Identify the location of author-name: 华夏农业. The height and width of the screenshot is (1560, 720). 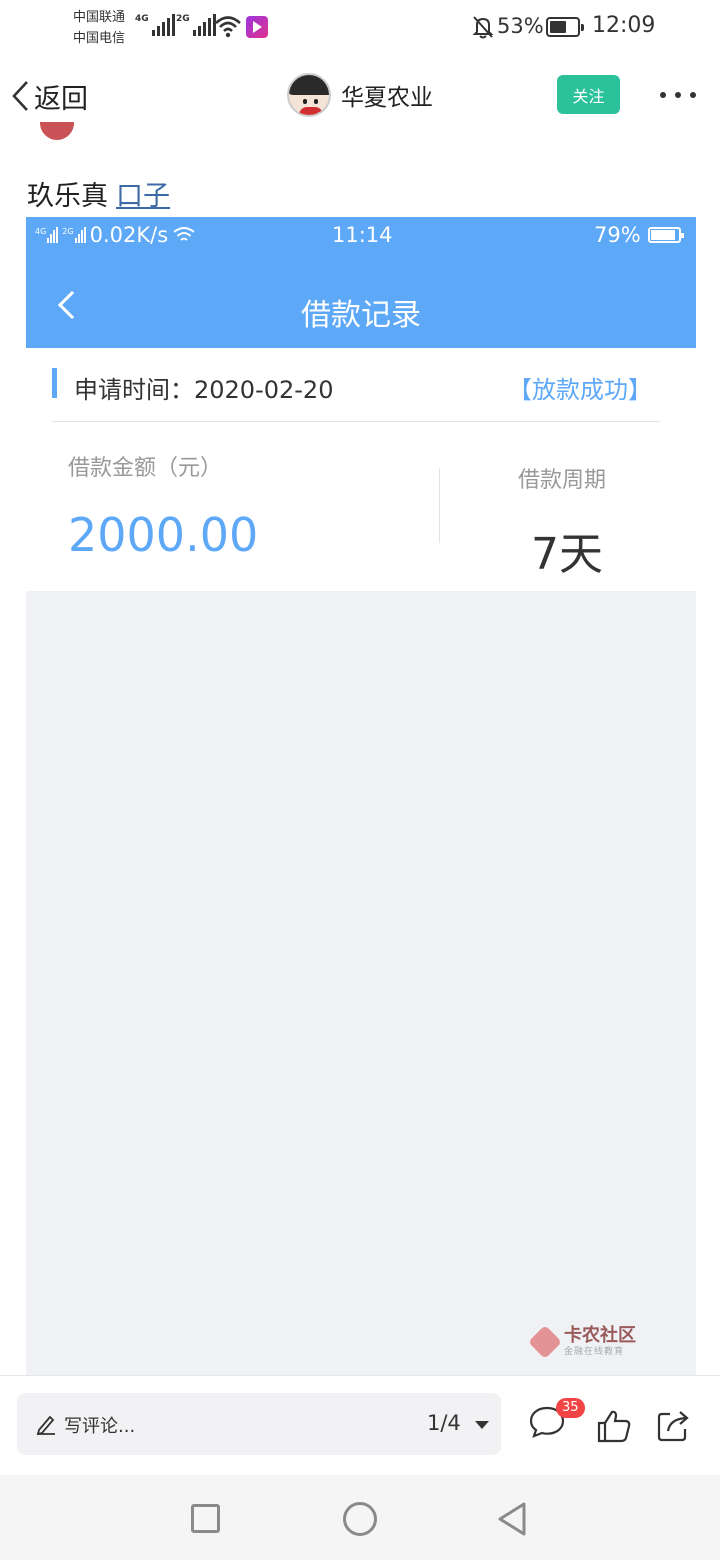
(387, 95).